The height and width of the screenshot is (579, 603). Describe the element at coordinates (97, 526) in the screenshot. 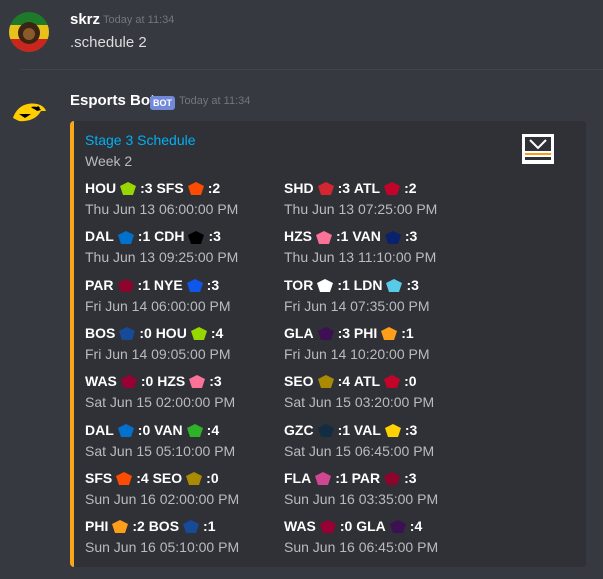

I see `team1-code: PHI` at that location.